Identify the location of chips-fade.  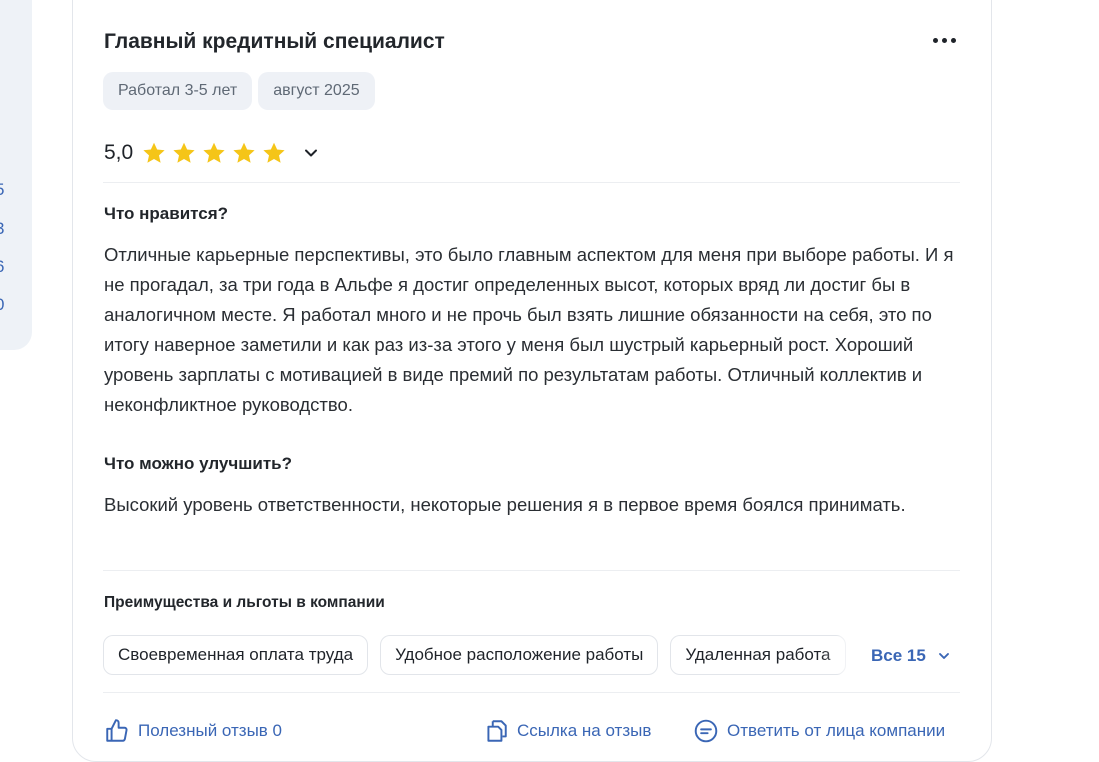
(845, 655).